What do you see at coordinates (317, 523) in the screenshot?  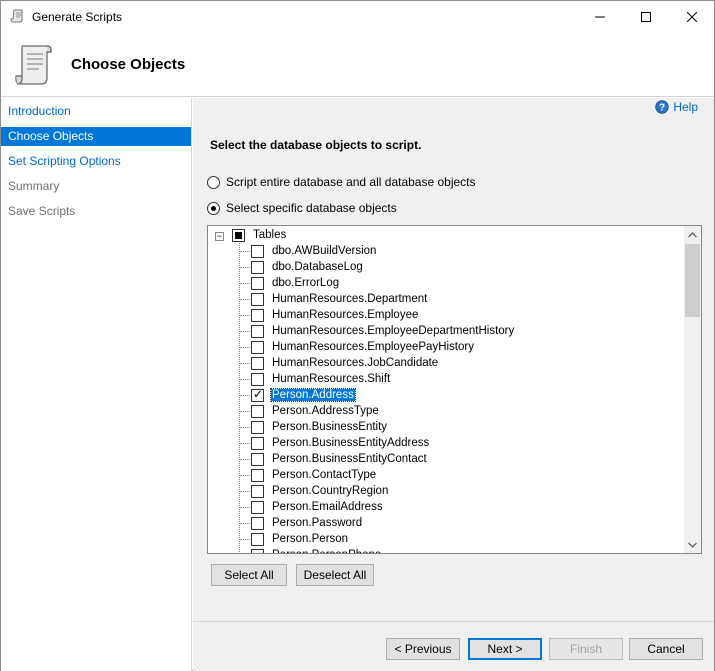 I see `tree-node-label: Person.Password` at bounding box center [317, 523].